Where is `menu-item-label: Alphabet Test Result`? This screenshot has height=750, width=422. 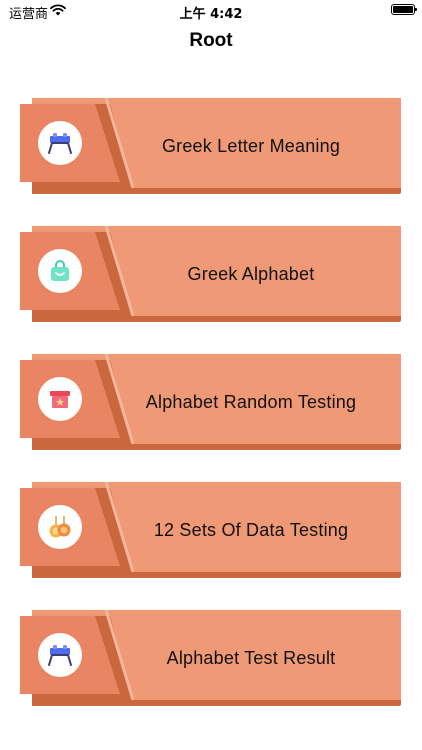 menu-item-label: Alphabet Test Result is located at coordinates (251, 657).